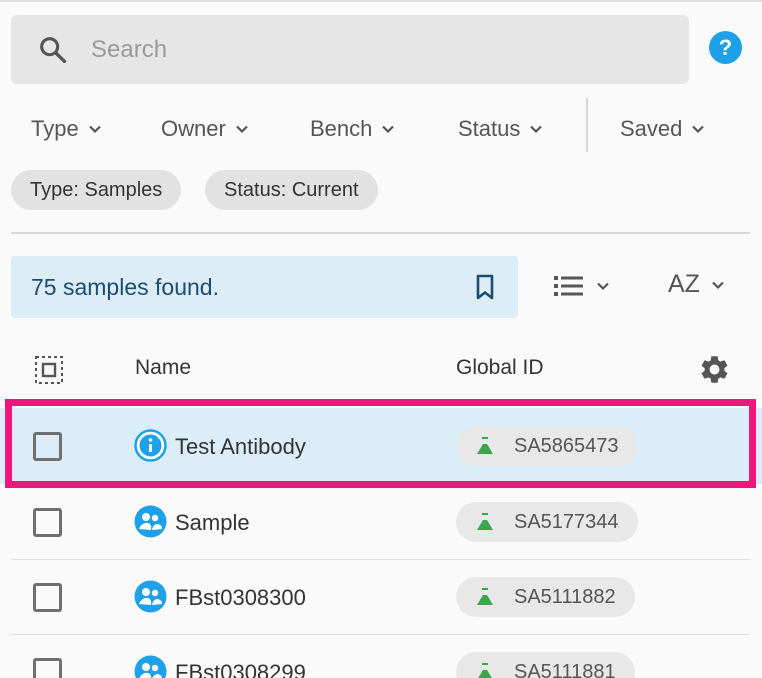 The height and width of the screenshot is (678, 762). I want to click on sort-toggle: AZ, so click(697, 284).